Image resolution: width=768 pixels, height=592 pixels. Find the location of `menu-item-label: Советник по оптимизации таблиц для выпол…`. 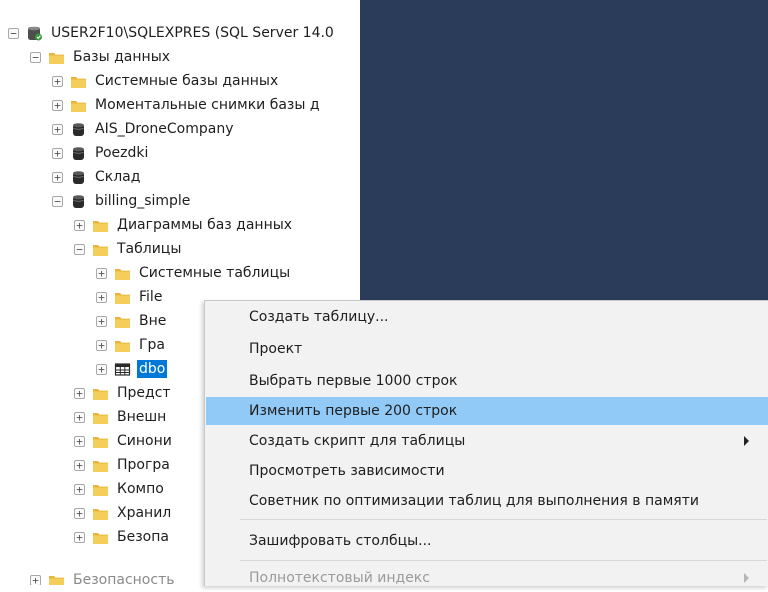

menu-item-label: Советник по оптимизации таблиц для выпол… is located at coordinates (474, 501).